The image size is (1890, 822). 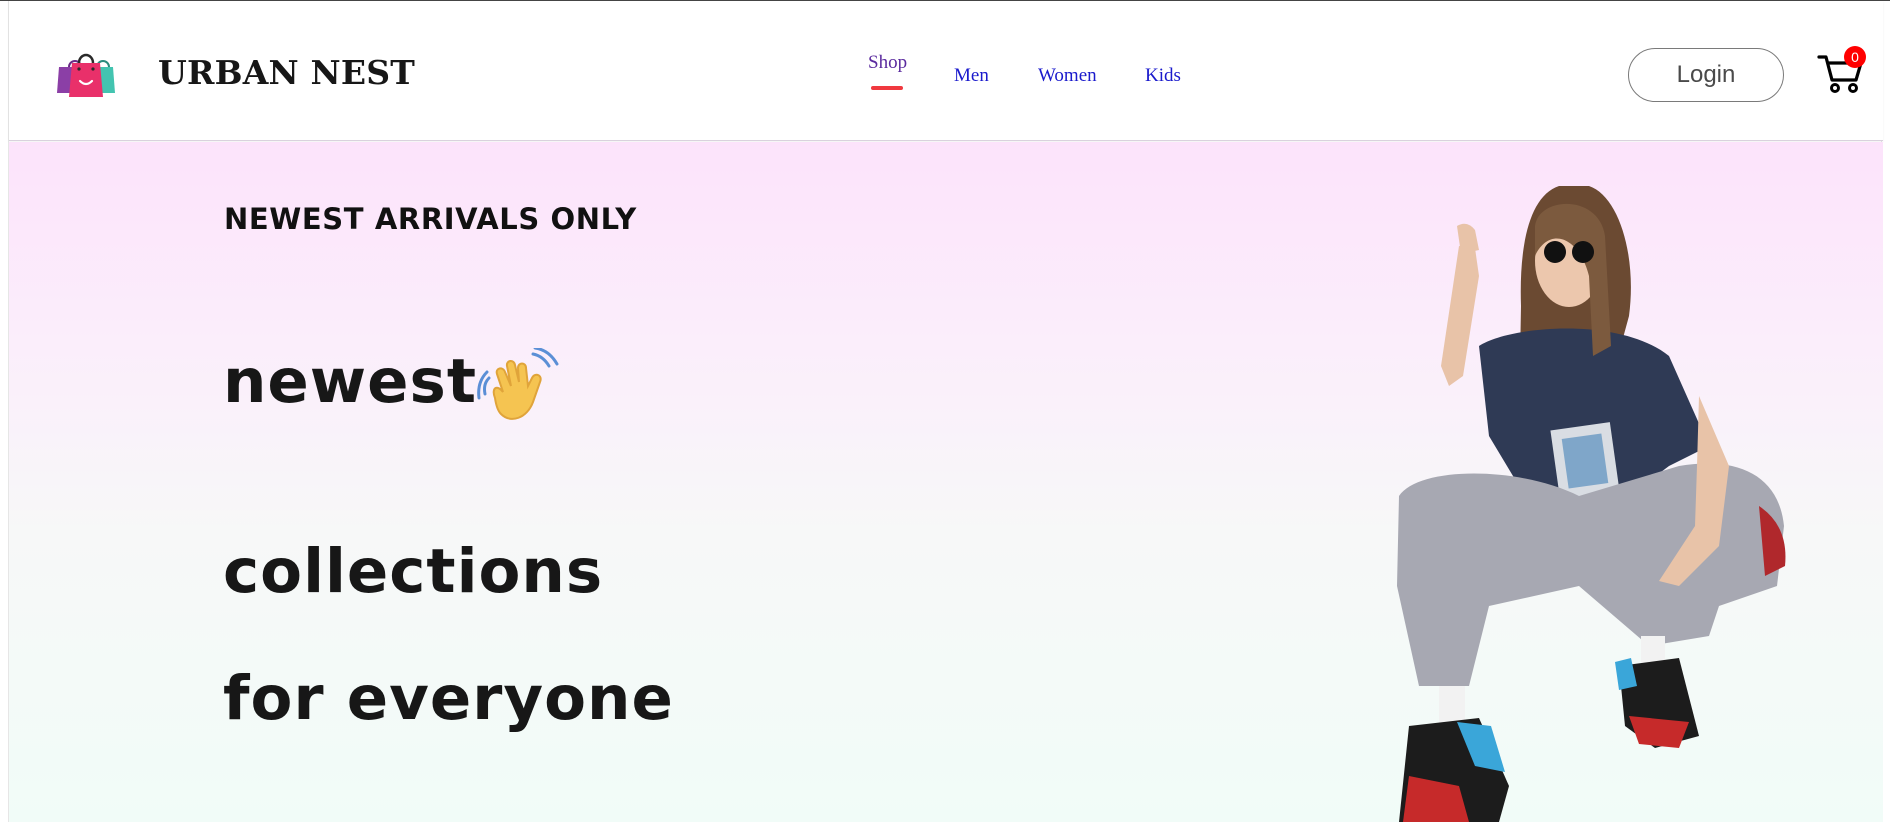 What do you see at coordinates (350, 381) in the screenshot?
I see `hero-headline-line1: newest` at bounding box center [350, 381].